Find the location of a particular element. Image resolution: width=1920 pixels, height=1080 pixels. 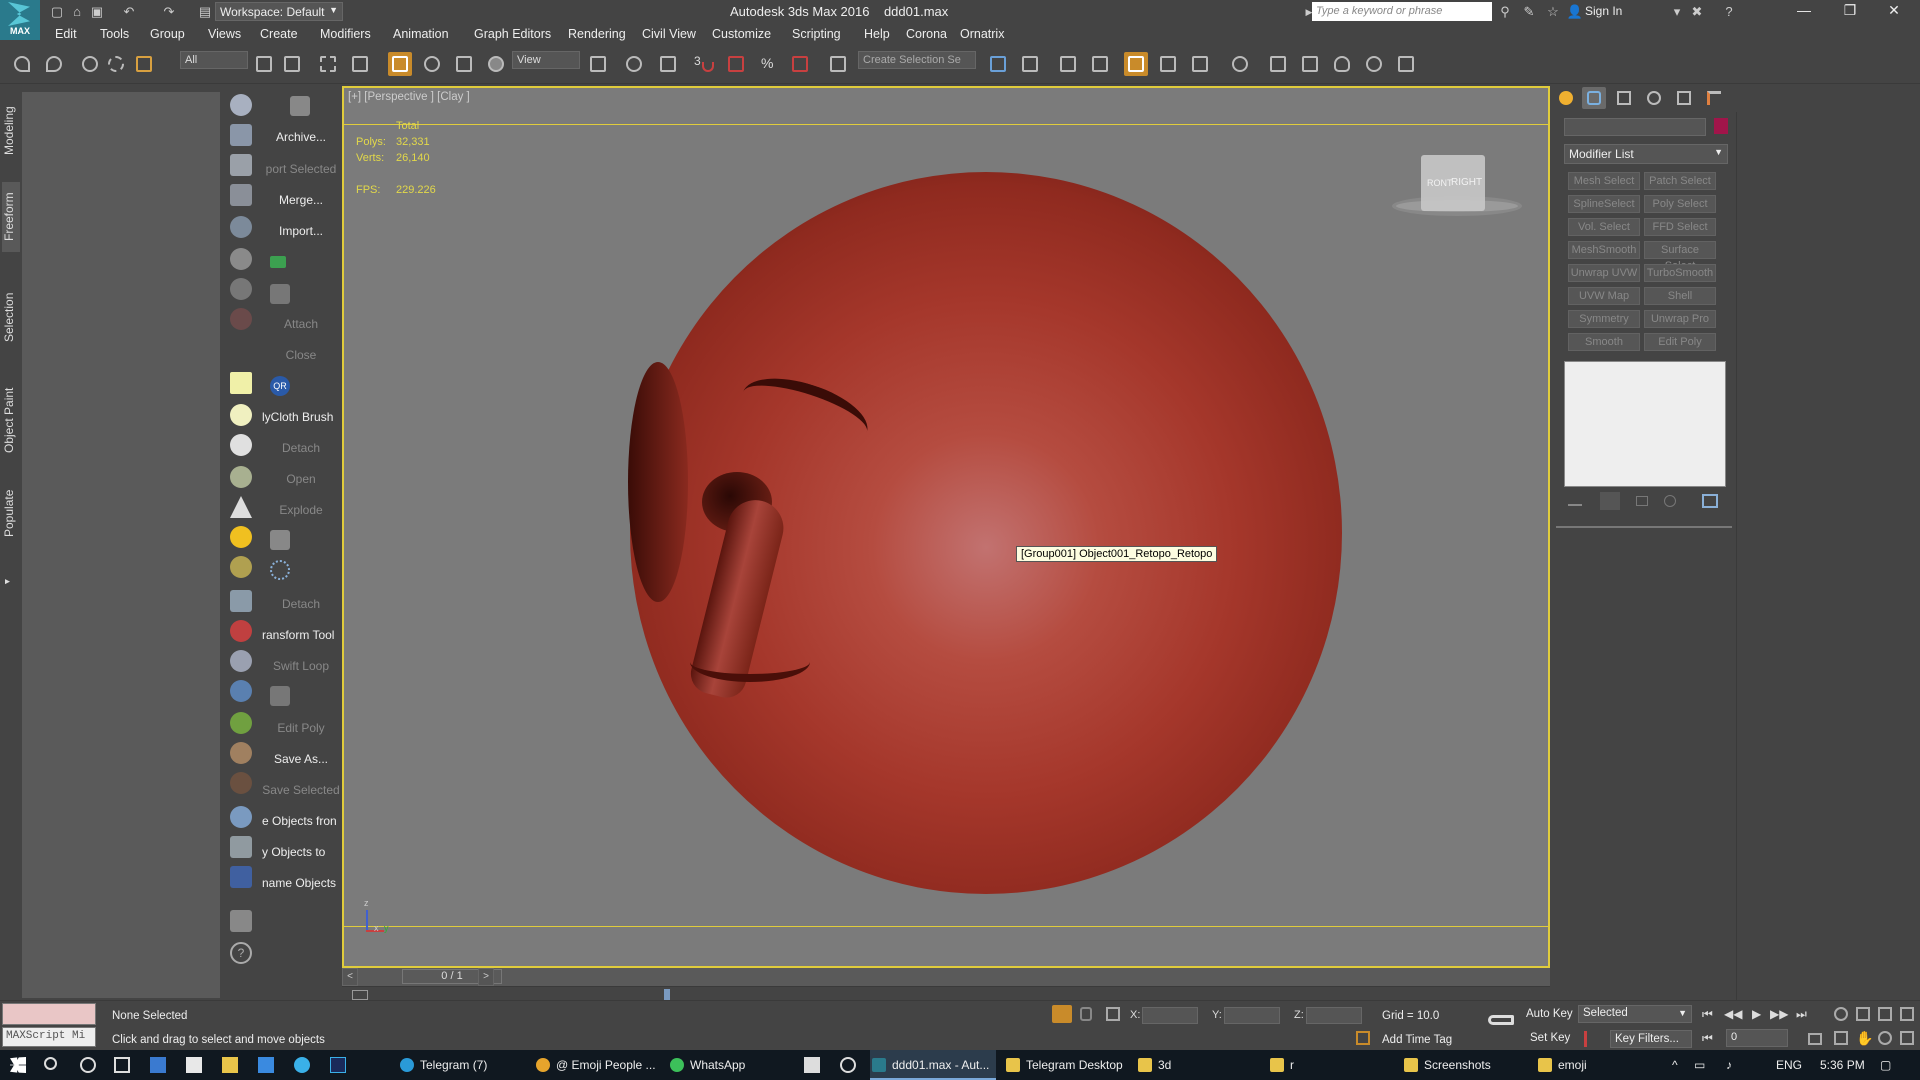

help-icon: ? is located at coordinates (1729, 12).